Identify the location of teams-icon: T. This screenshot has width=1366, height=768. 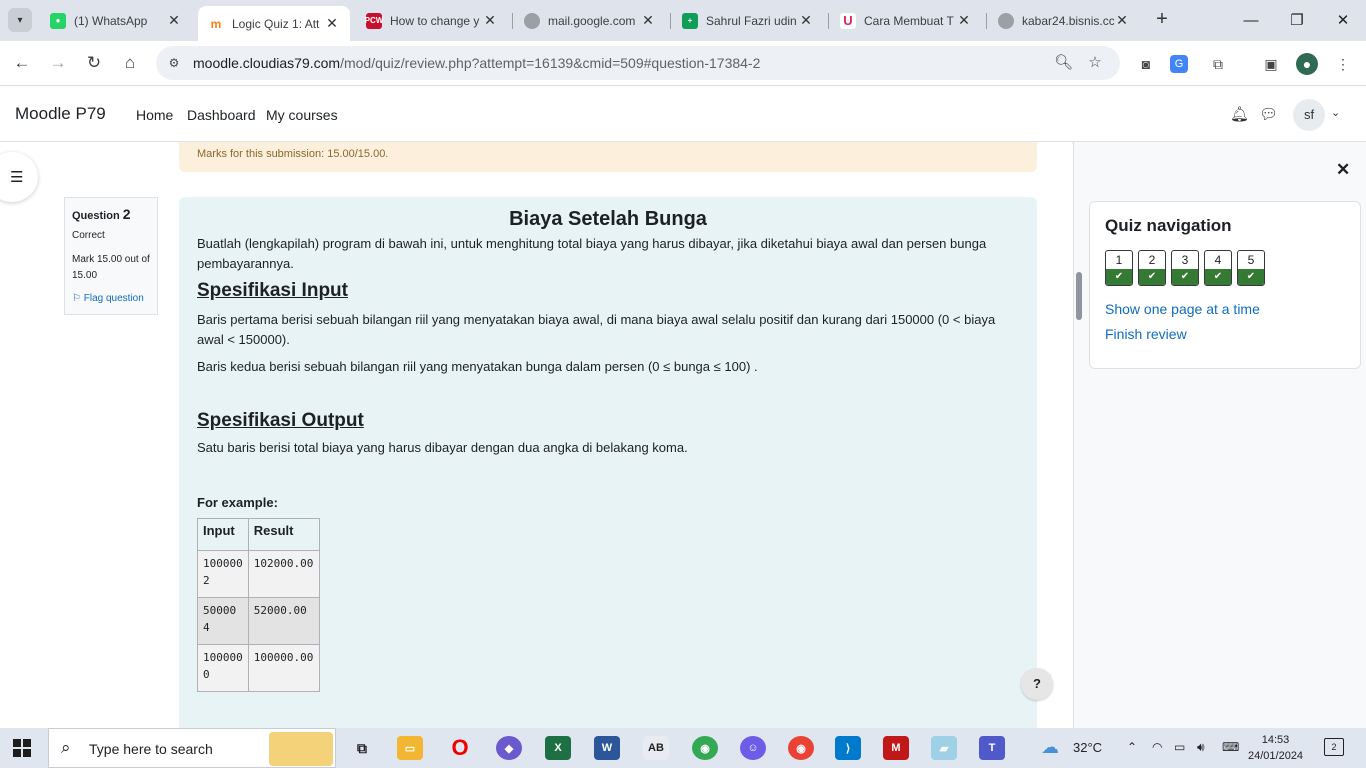
(992, 748).